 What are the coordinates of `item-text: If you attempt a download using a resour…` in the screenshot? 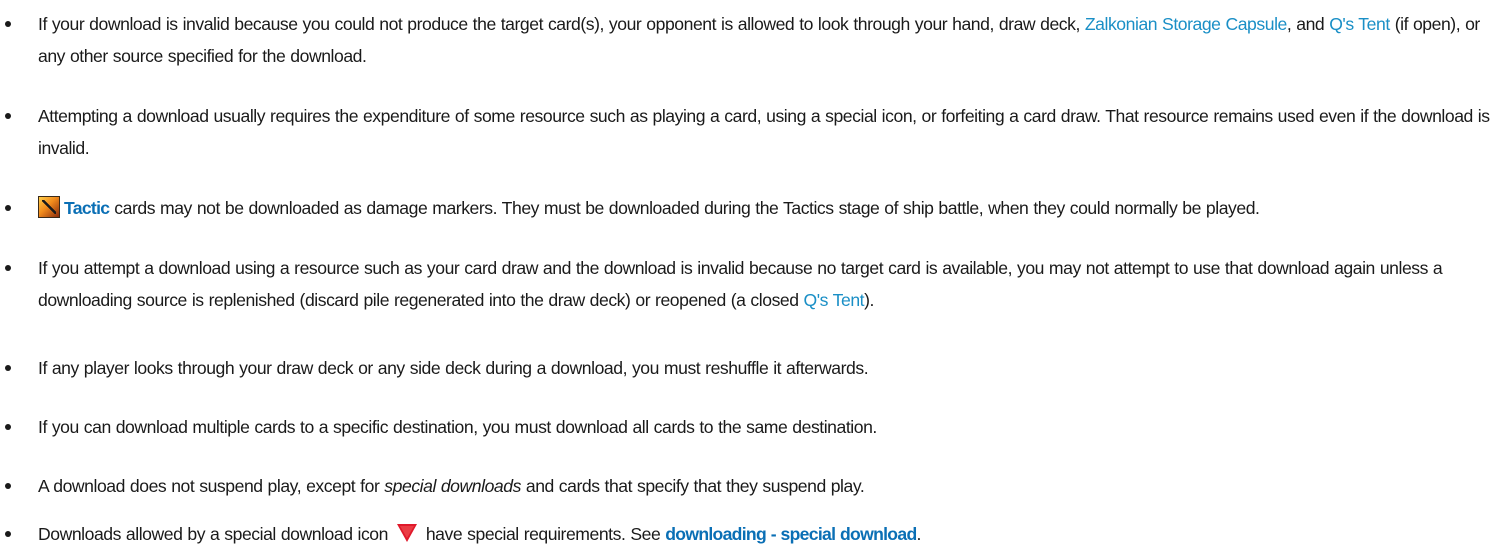 It's located at (740, 284).